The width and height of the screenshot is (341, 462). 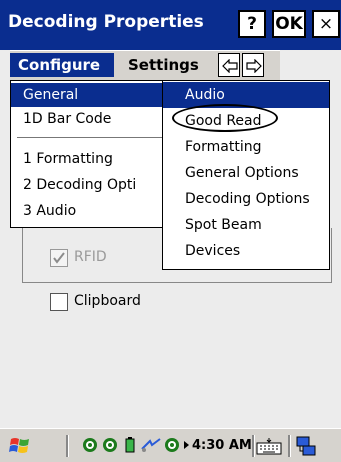 I want to click on settings-item-formatting: Formatting, so click(x=246, y=147).